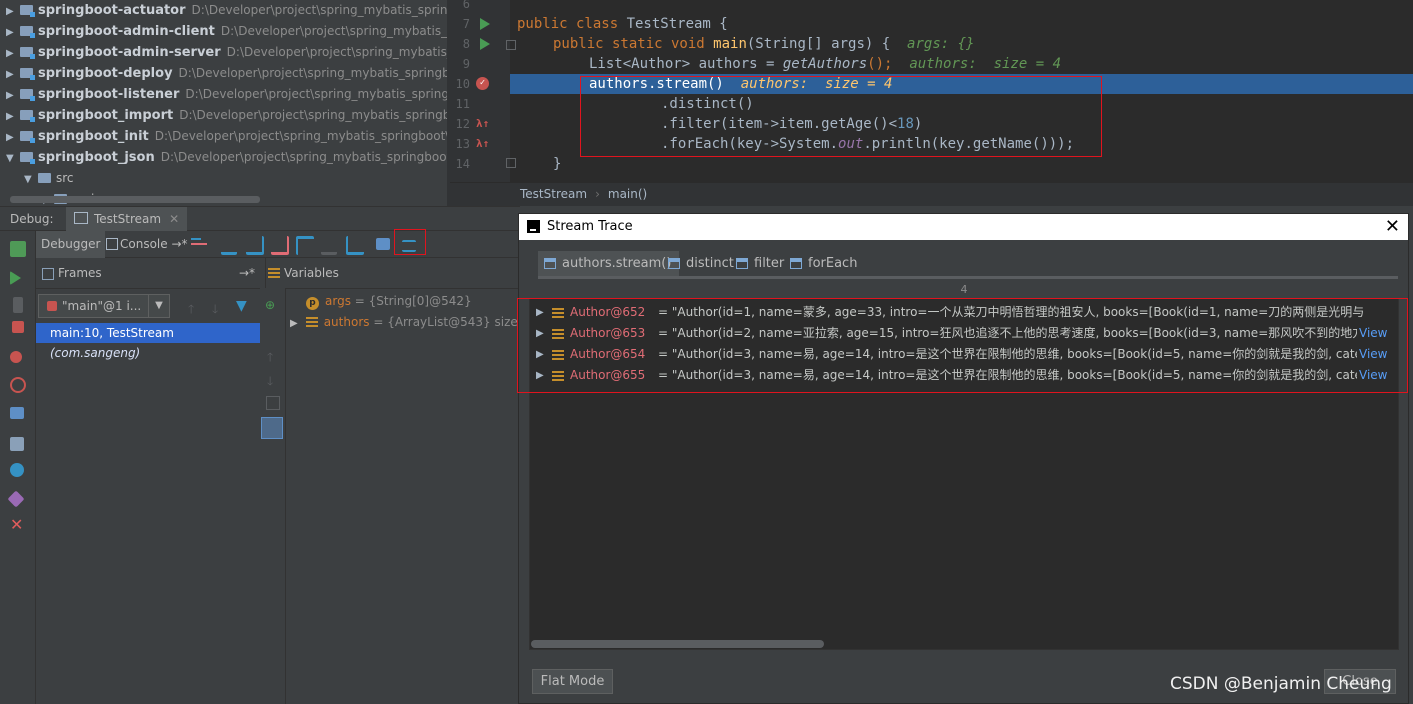 Image resolution: width=1413 pixels, height=704 pixels. What do you see at coordinates (18, 249) in the screenshot?
I see `rerun-icon` at bounding box center [18, 249].